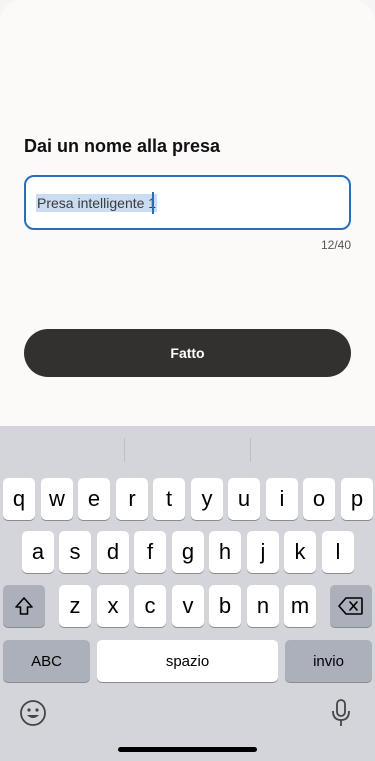  What do you see at coordinates (263, 606) in the screenshot?
I see `key-n: n` at bounding box center [263, 606].